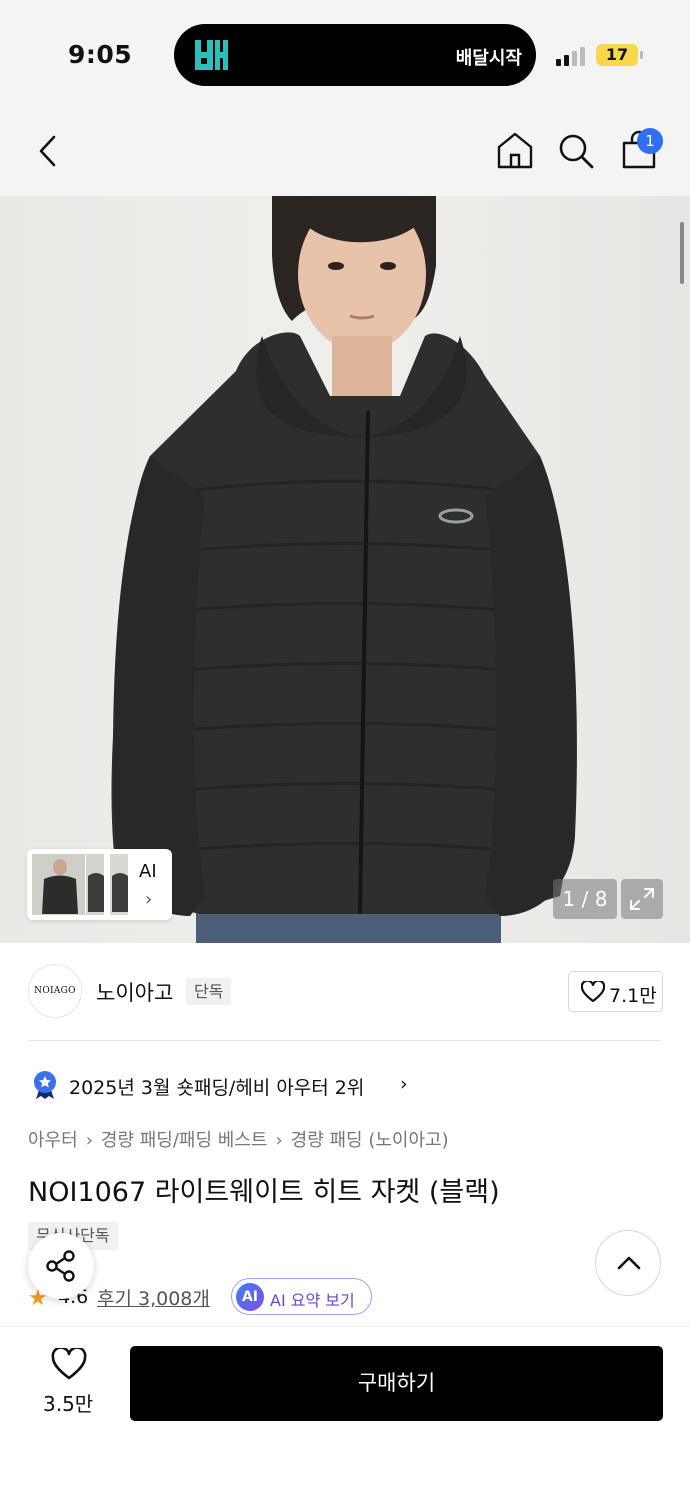 The width and height of the screenshot is (690, 1500). Describe the element at coordinates (633, 996) in the screenshot. I see `brand-like-count: 7.1만` at that location.